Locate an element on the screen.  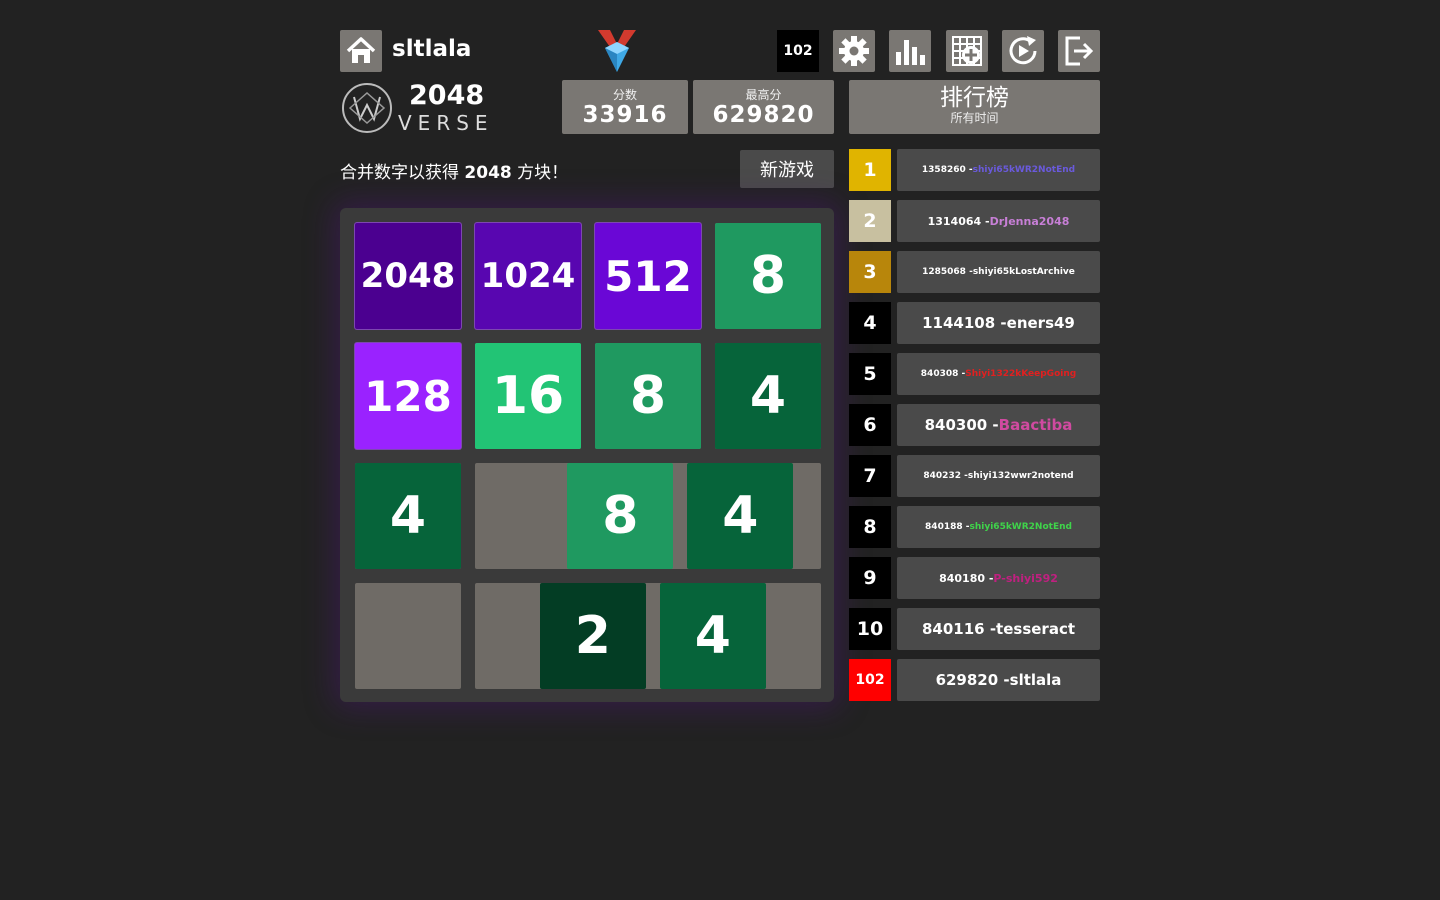
leaderboard-title: 排行榜 is located at coordinates (974, 98).